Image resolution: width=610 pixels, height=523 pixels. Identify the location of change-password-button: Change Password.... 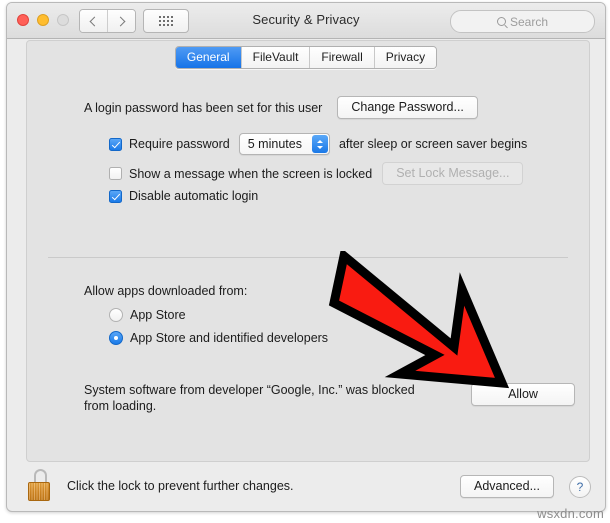
(407, 107).